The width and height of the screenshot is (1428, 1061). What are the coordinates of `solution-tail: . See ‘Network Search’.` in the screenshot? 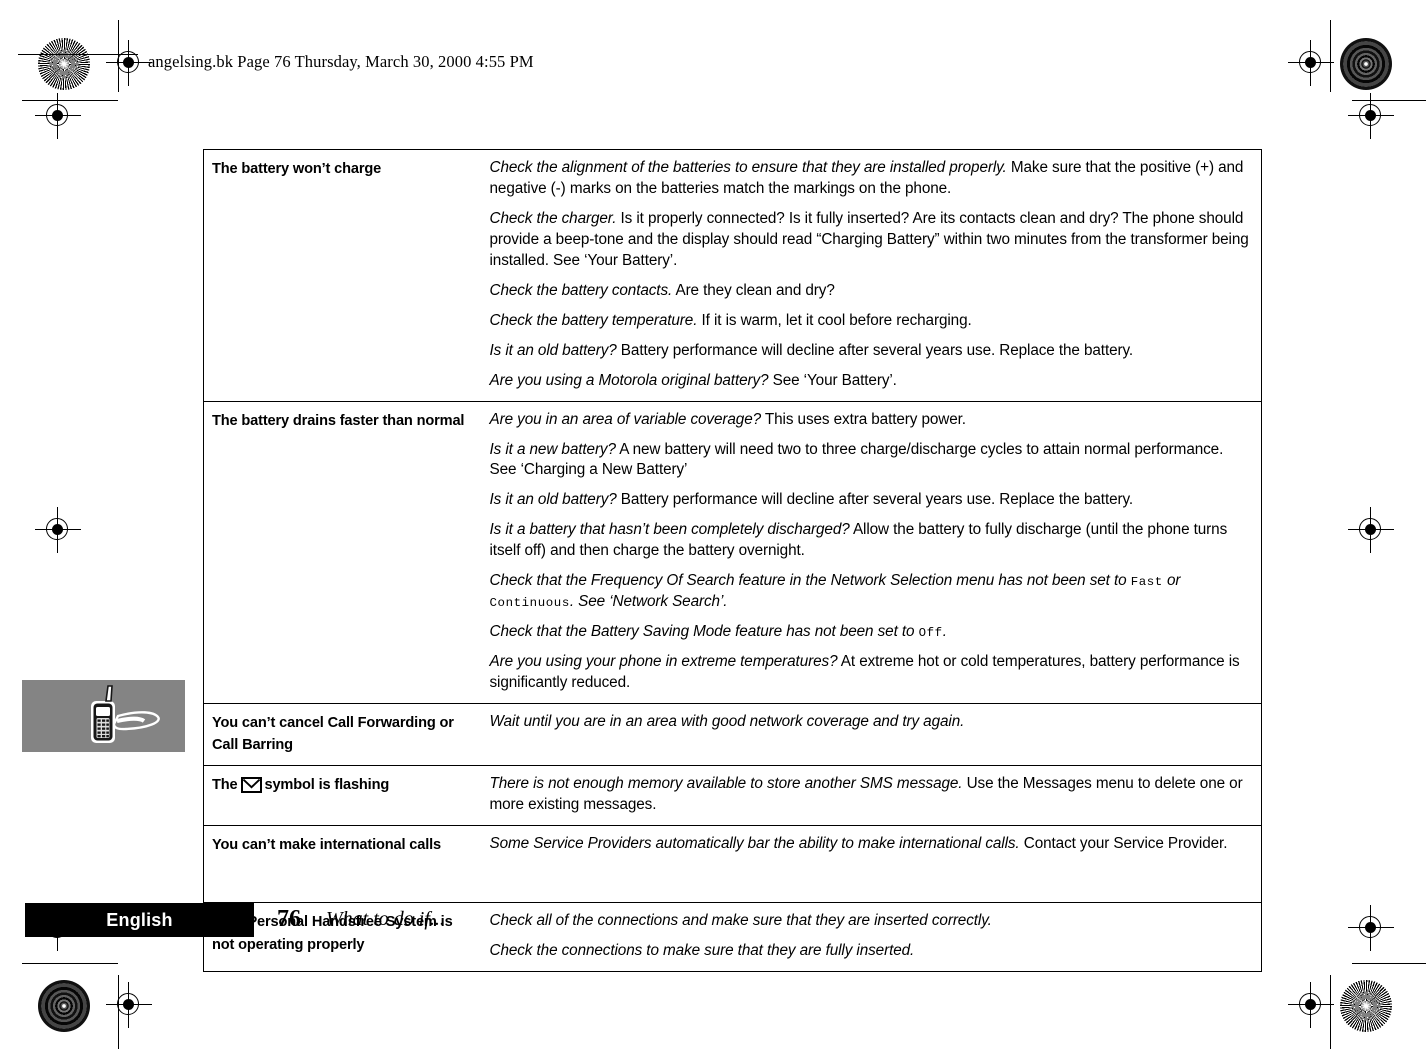 It's located at (648, 602).